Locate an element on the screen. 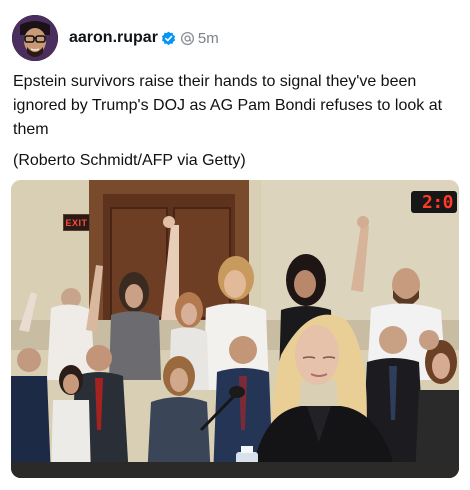 The width and height of the screenshot is (470, 490). verified-badge-icon is located at coordinates (168, 38).